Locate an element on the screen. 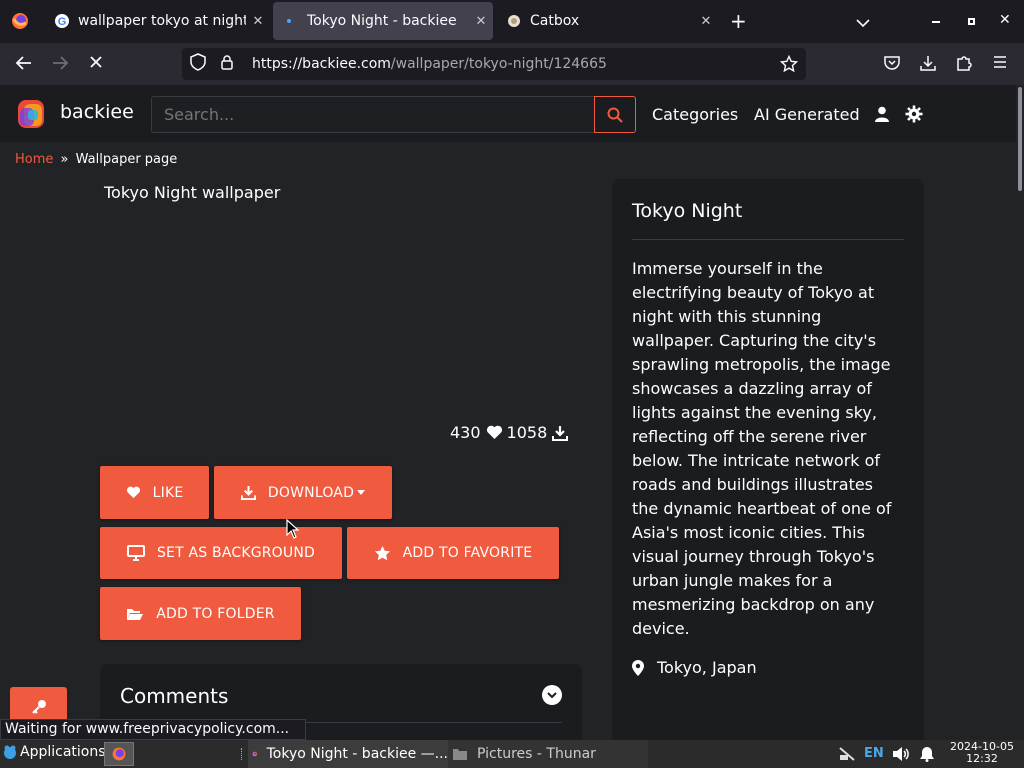 This screenshot has height=768, width=1024. firefox-launcher-icon is located at coordinates (119, 754).